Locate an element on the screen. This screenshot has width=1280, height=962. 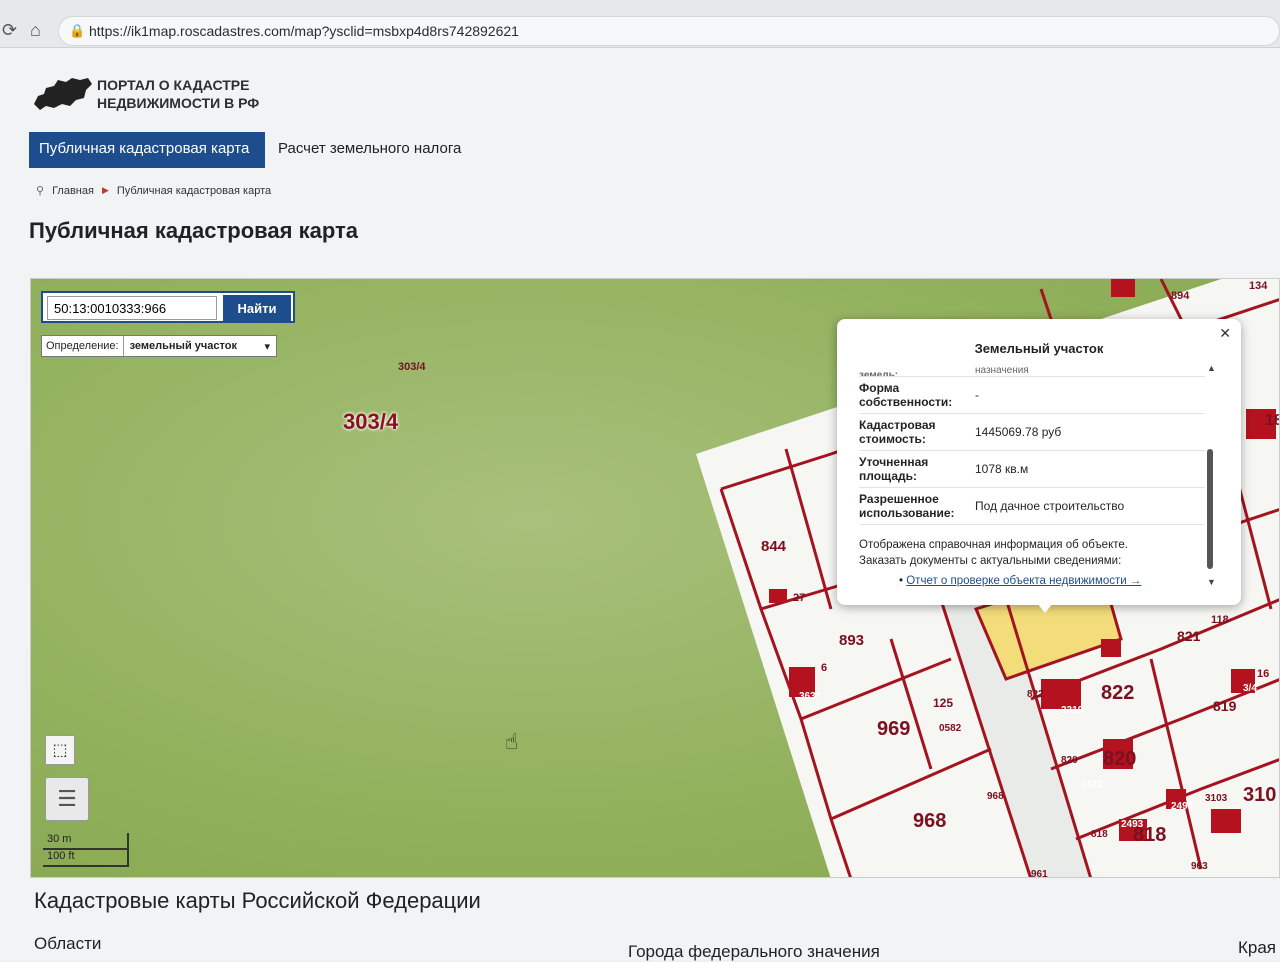
parcel-label: 893 is located at coordinates (851, 640).